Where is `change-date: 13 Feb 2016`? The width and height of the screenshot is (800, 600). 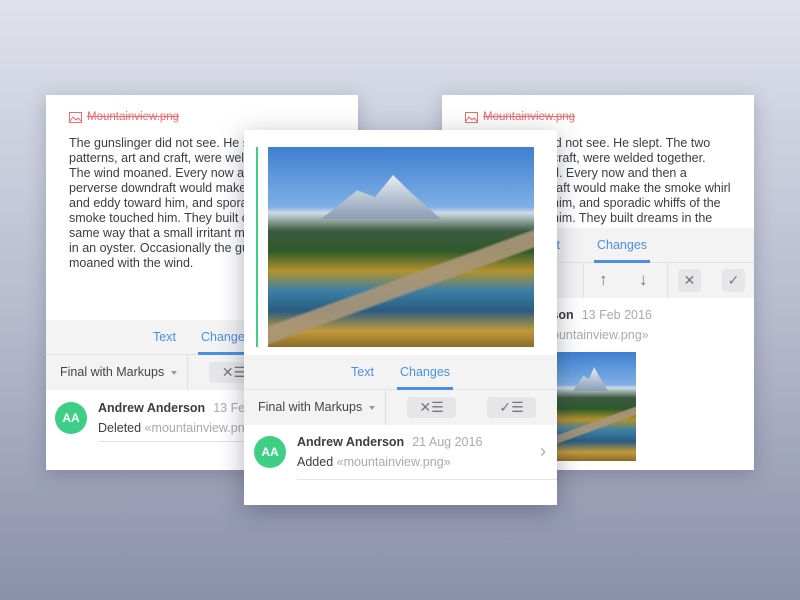 change-date: 13 Feb 2016 is located at coordinates (616, 315).